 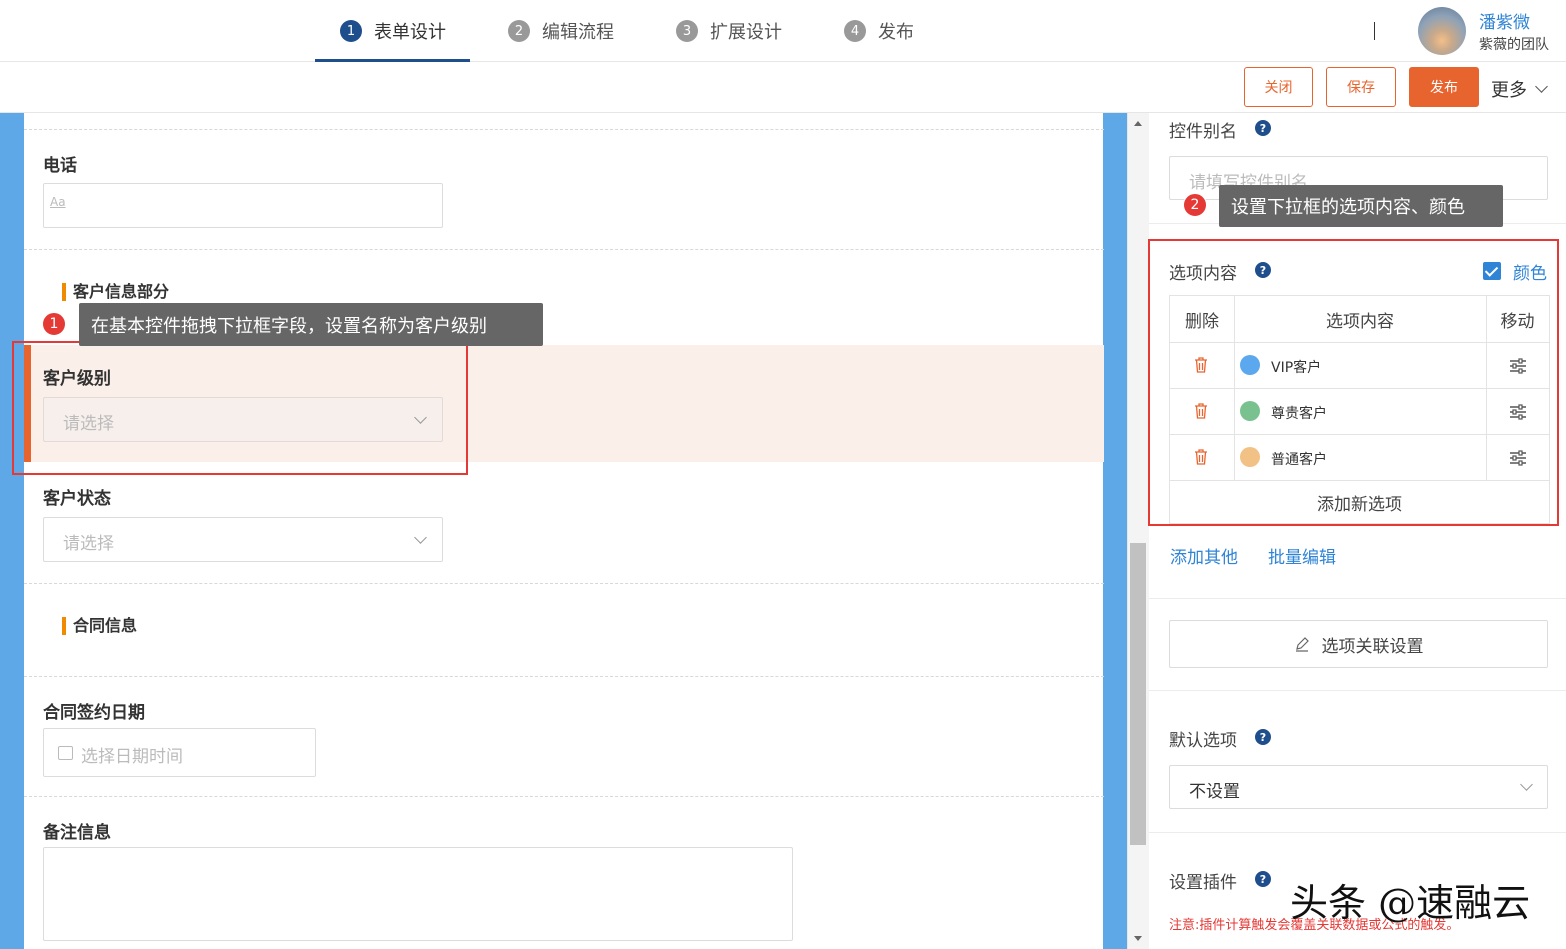 What do you see at coordinates (351, 31) in the screenshot?
I see `step-number: 1` at bounding box center [351, 31].